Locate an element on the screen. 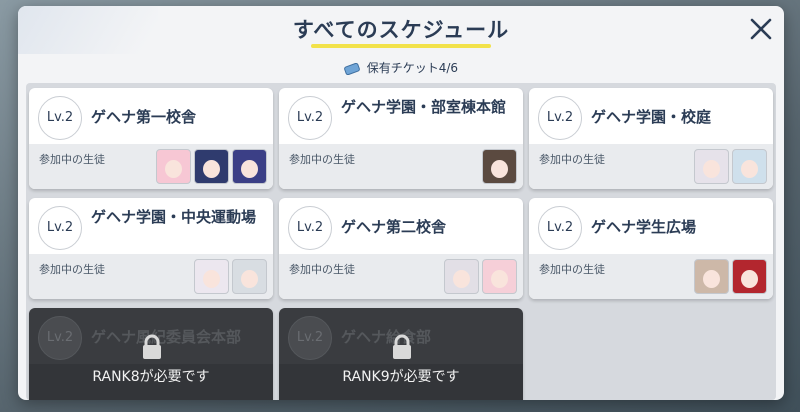  title-underline is located at coordinates (401, 46).